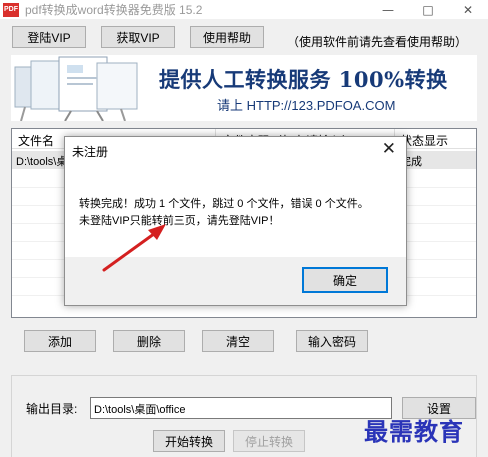  I want to click on column-header-filename: 文件名, so click(36, 140).